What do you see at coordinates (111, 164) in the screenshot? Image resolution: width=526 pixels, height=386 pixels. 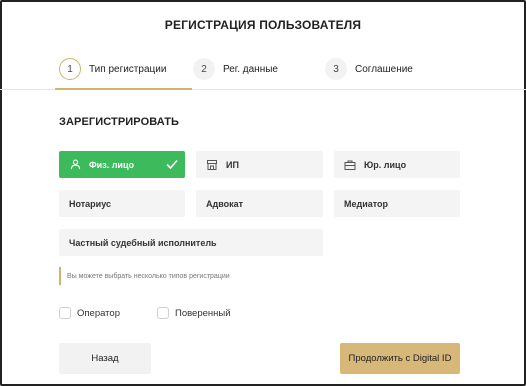 I see `option-label: Физ. лицо` at bounding box center [111, 164].